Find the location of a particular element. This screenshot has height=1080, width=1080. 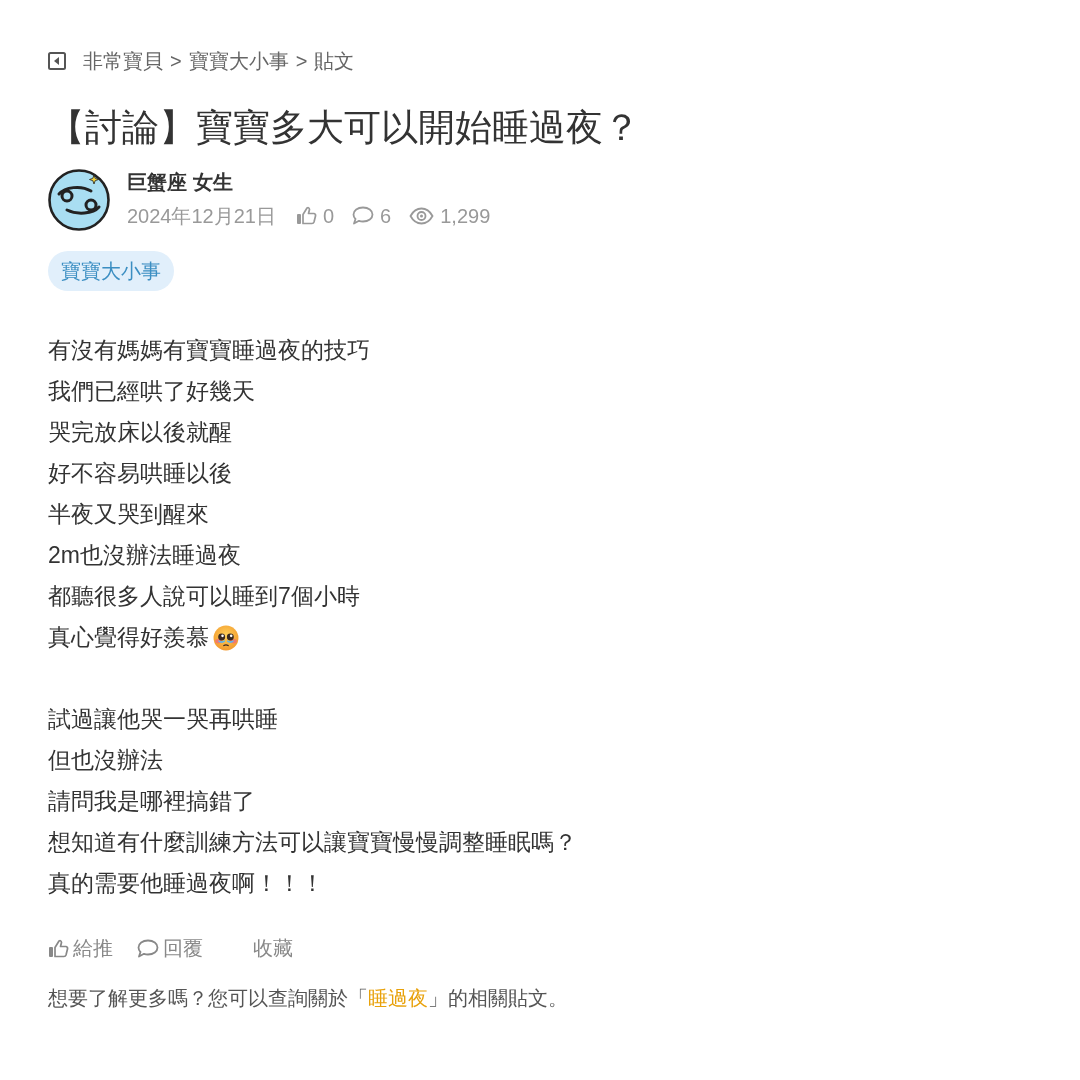

search-link: 睡過夜 is located at coordinates (398, 998).